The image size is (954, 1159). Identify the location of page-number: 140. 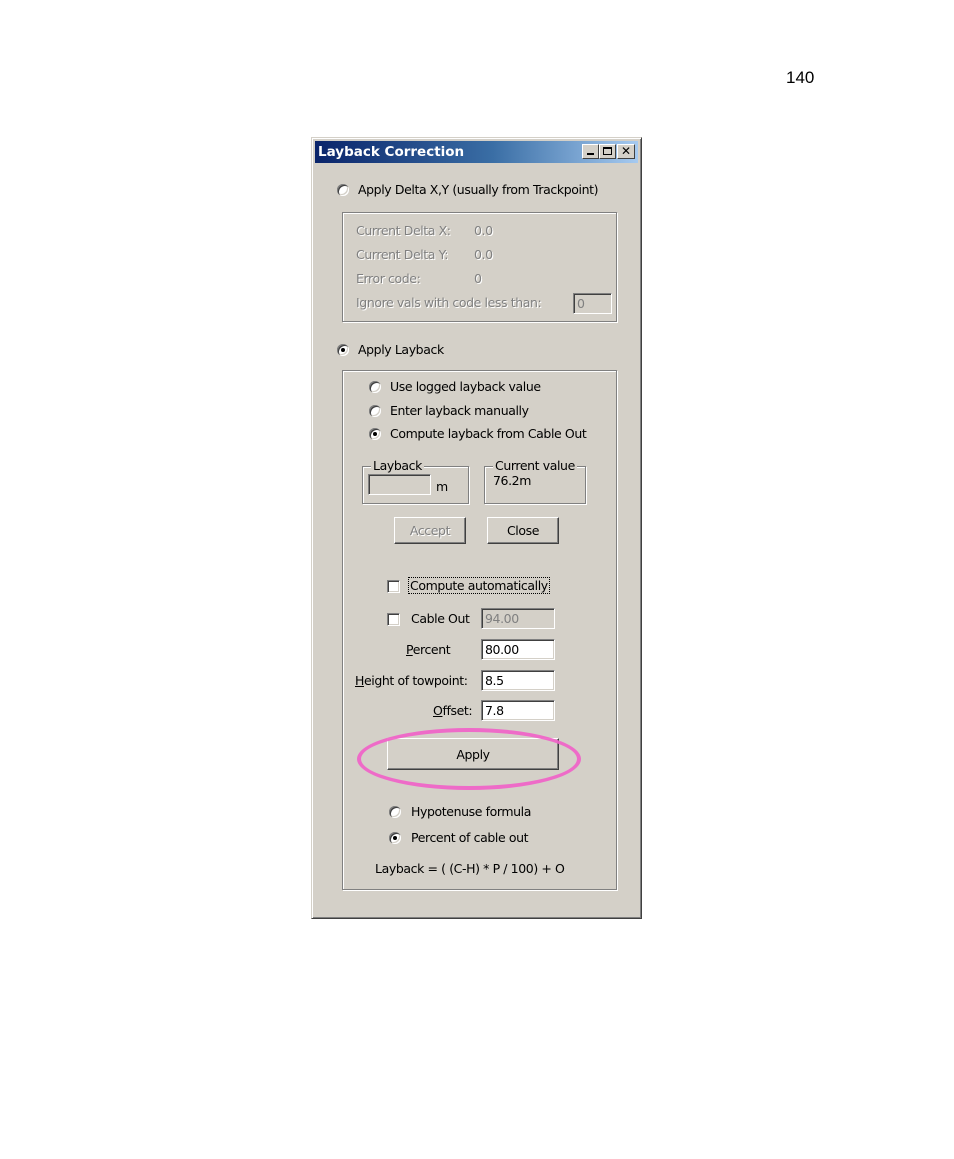
(800, 77).